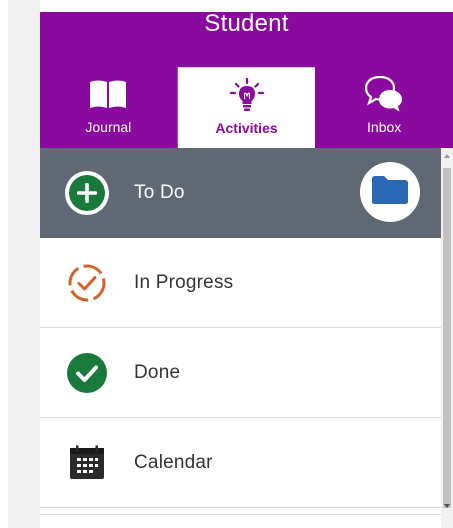  Describe the element at coordinates (87, 193) in the screenshot. I see `plus-circle-icon` at that location.